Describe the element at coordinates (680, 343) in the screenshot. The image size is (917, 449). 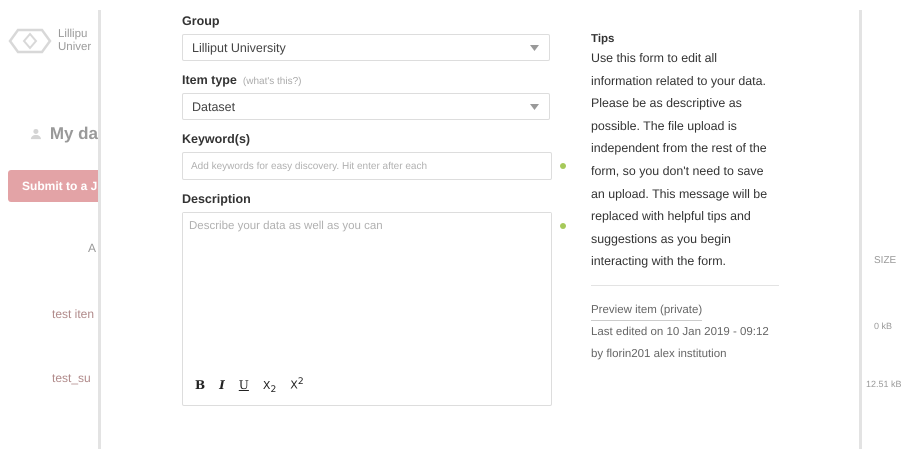
I see `last-edited-text: Last edited on 10 Jan 2019 - 09:12 by florin201 alex institution` at that location.